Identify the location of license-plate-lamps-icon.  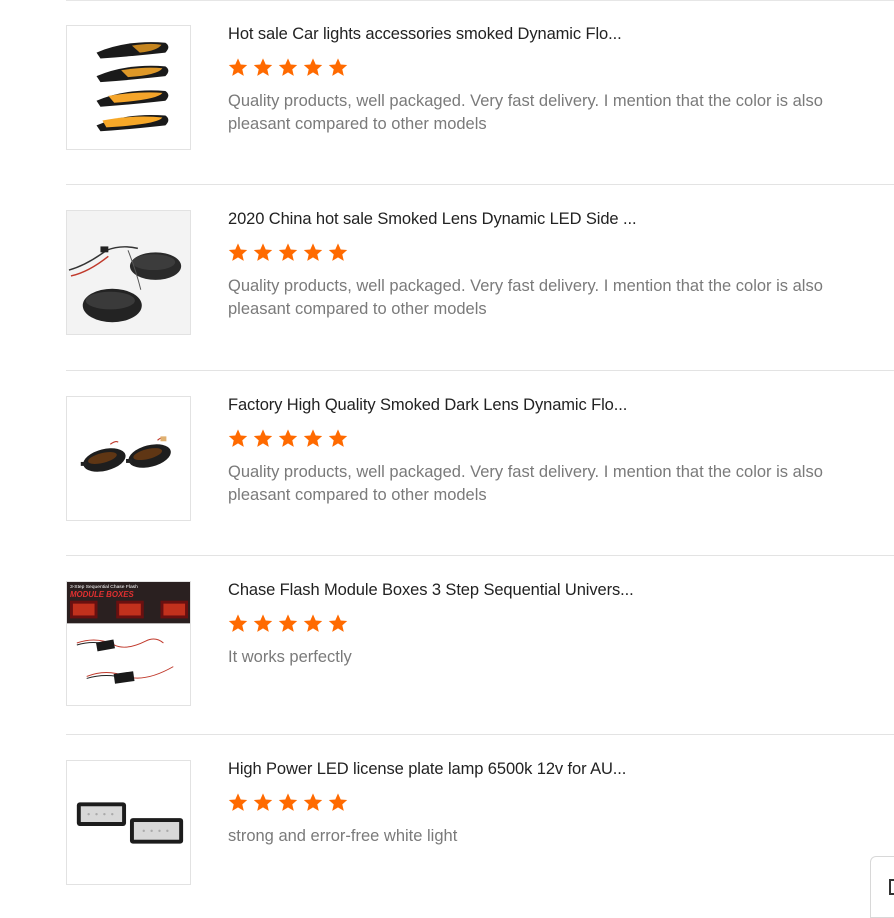
(130, 823).